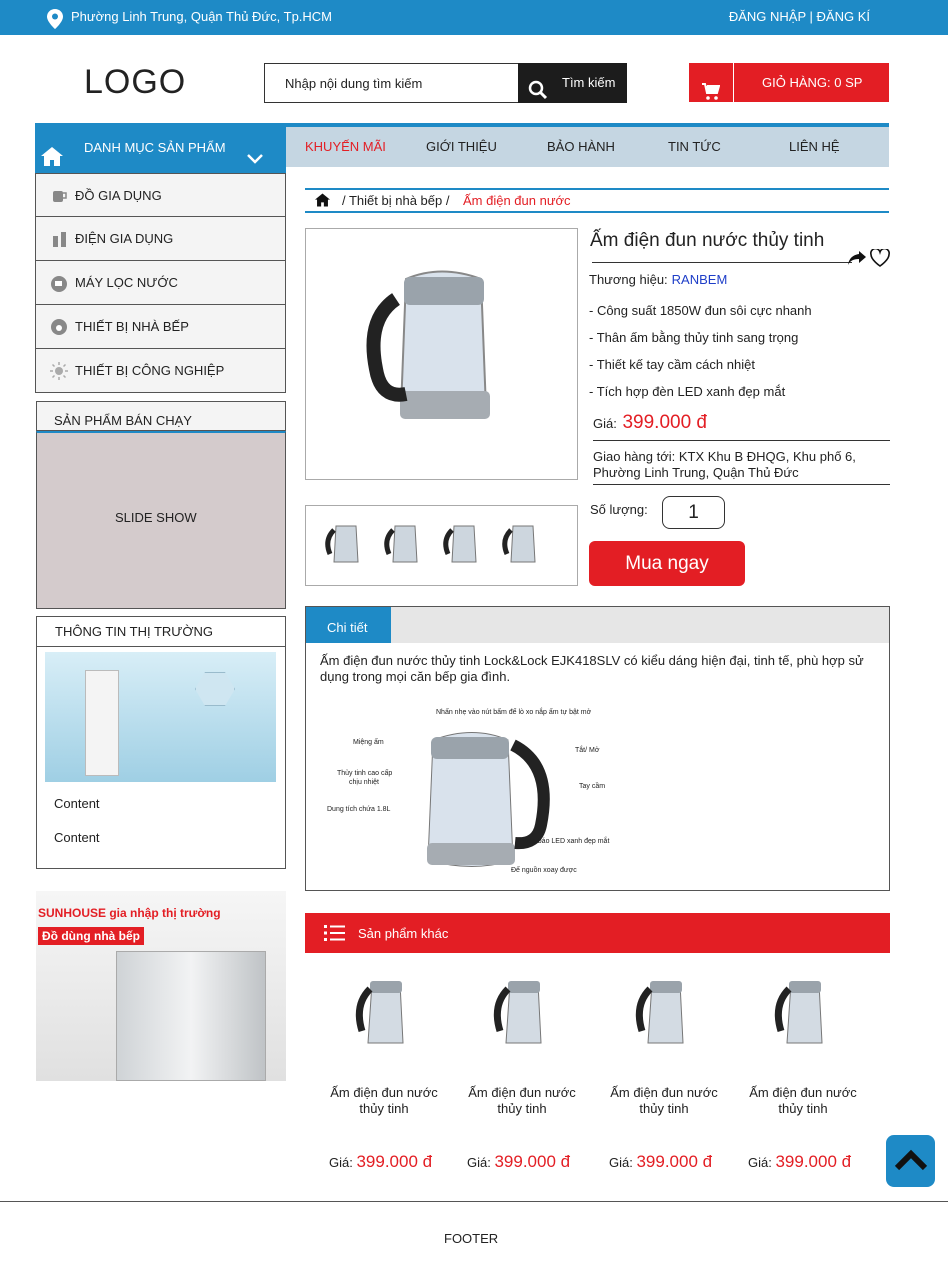 This screenshot has width=948, height=1279. What do you see at coordinates (155, 147) in the screenshot?
I see `category-menu-label: DANH MỤC SẢN PHẨM` at bounding box center [155, 147].